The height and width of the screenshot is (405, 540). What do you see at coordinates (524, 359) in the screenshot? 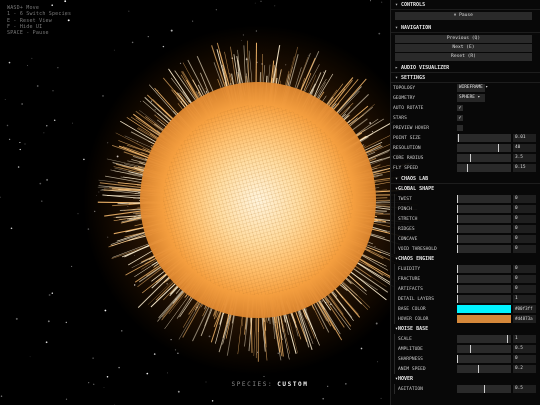
I see `sharpness-value: 0` at bounding box center [524, 359].